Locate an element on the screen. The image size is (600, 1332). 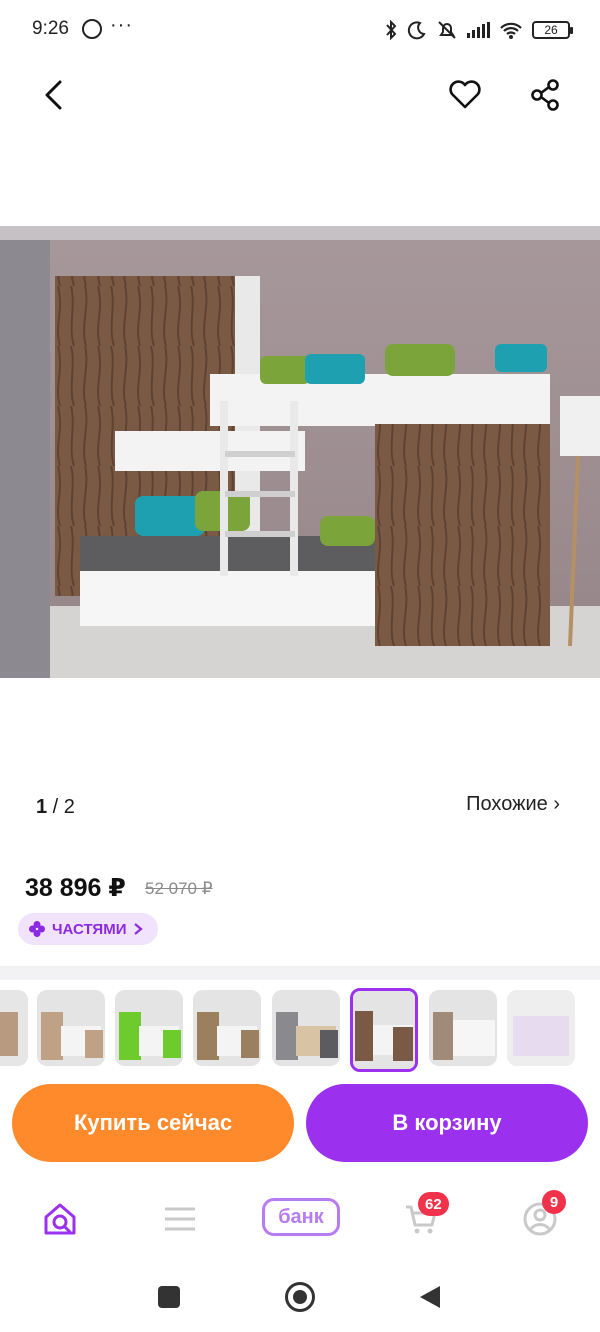
tab-bank: банк is located at coordinates (301, 1217).